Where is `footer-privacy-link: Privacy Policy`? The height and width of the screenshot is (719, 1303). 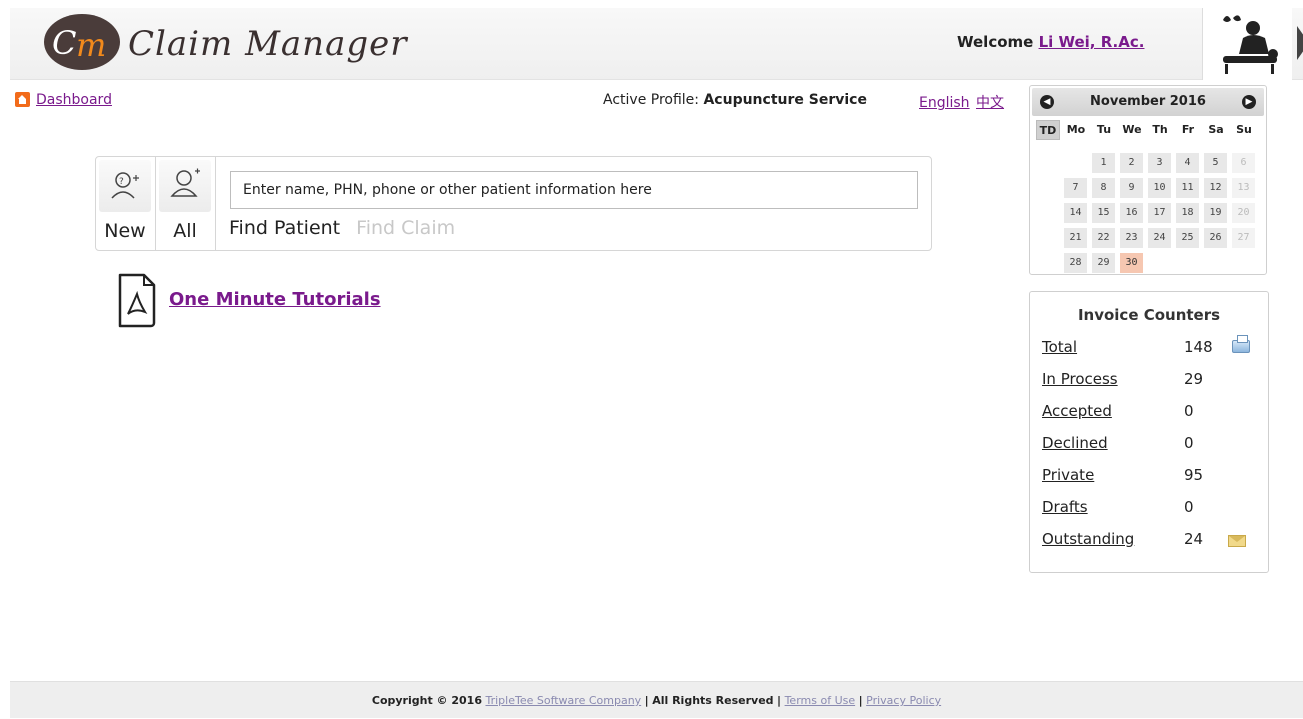
footer-privacy-link: Privacy Policy is located at coordinates (903, 700).